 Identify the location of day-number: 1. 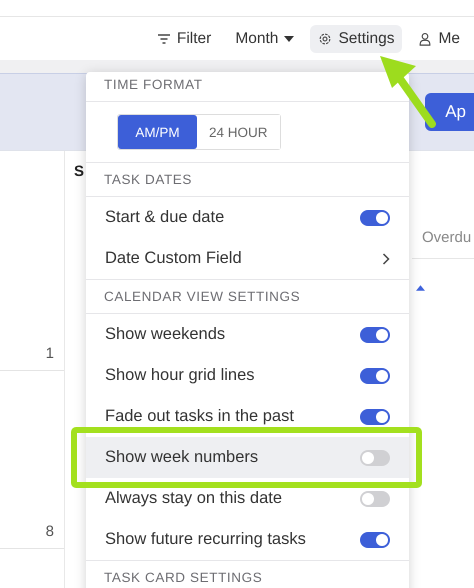
(50, 353).